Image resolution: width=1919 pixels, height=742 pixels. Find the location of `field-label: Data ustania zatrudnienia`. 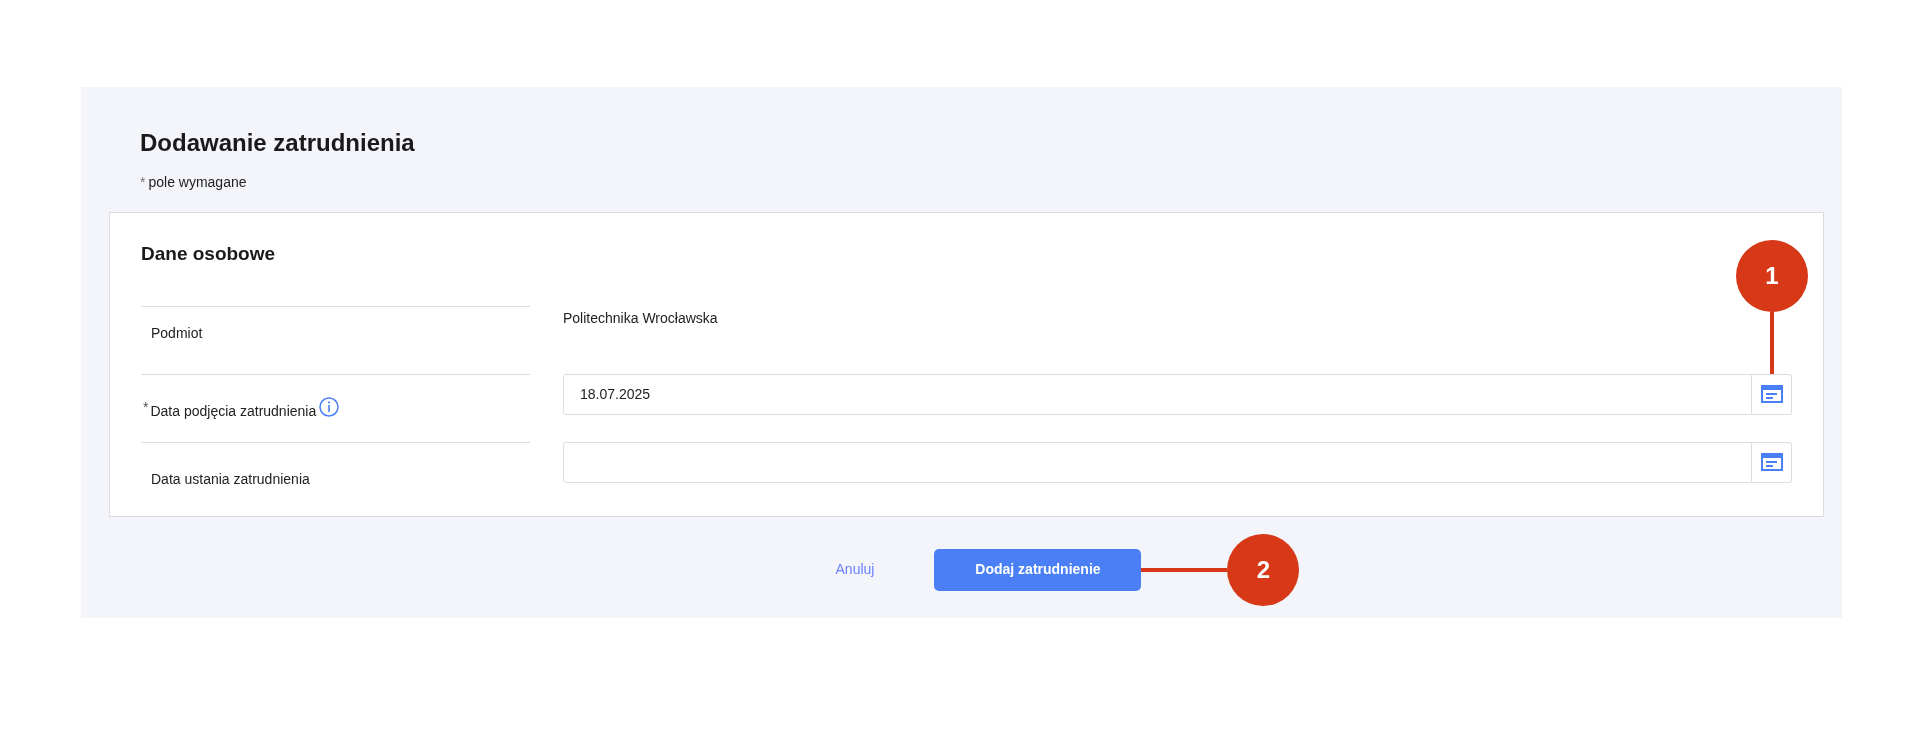

field-label: Data ustania zatrudnienia is located at coordinates (230, 479).